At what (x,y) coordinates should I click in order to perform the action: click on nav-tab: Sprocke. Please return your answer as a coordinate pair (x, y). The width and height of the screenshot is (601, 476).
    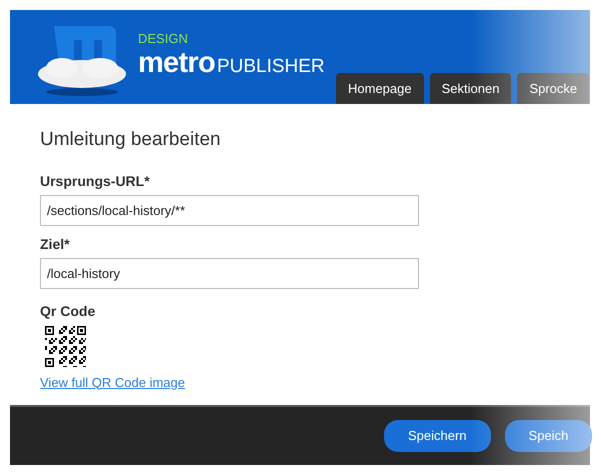
    Looking at the image, I should click on (553, 88).